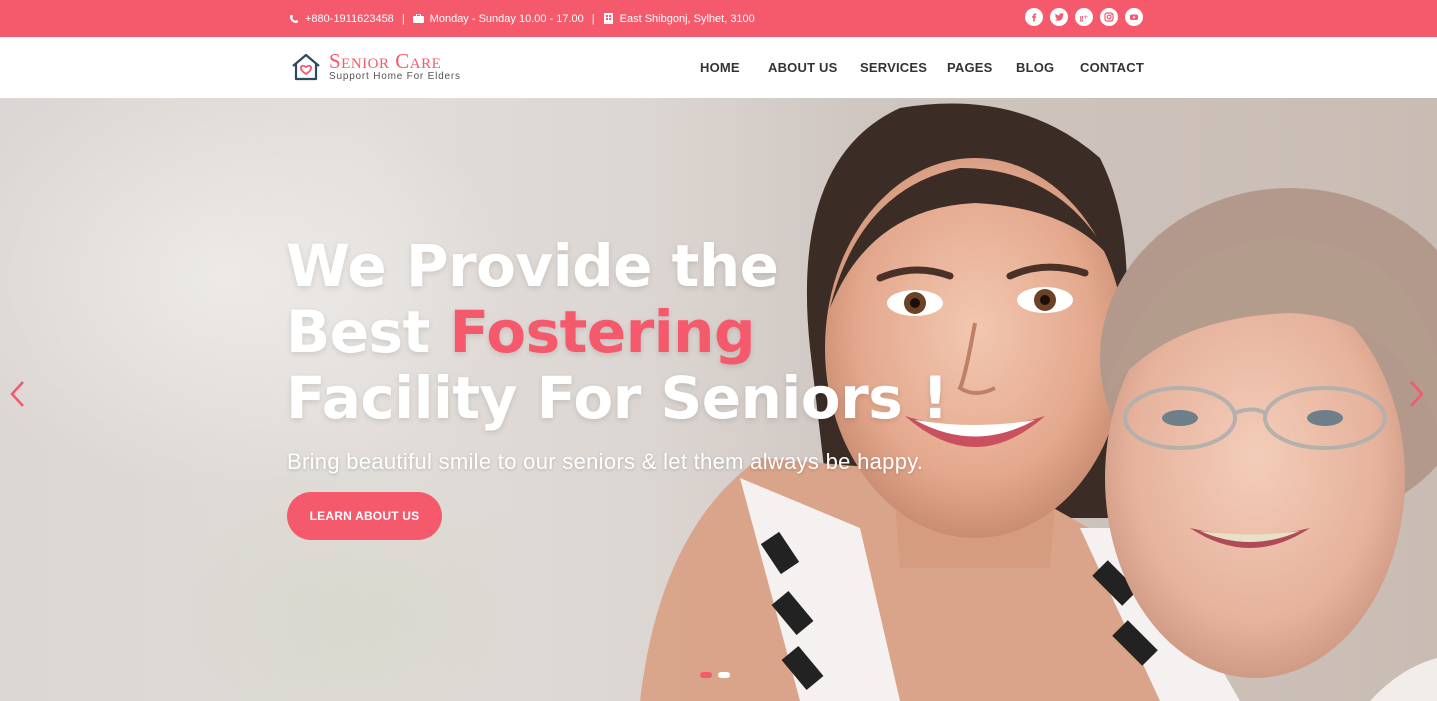 This screenshot has height=701, width=1437. Describe the element at coordinates (1034, 17) in the screenshot. I see `facebook-icon` at that location.